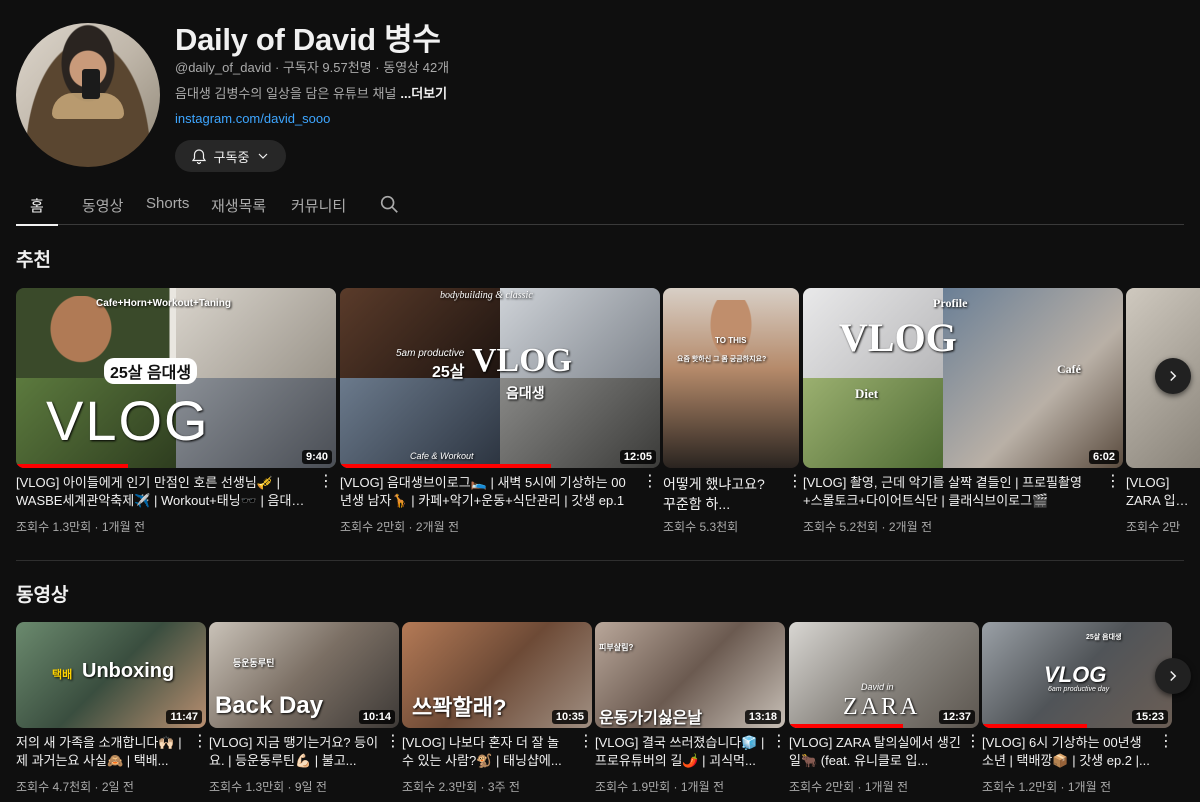 The image size is (1200, 802). I want to click on tab-shorts: Shorts, so click(167, 203).